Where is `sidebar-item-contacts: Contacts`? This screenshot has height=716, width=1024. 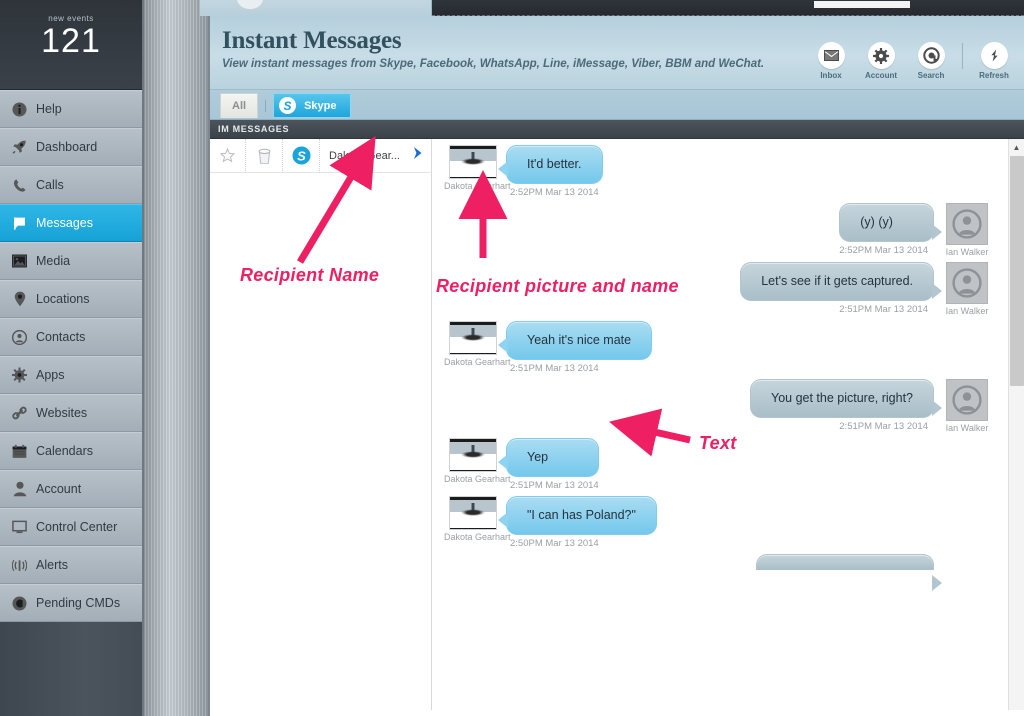
sidebar-item-contacts: Contacts is located at coordinates (71, 337).